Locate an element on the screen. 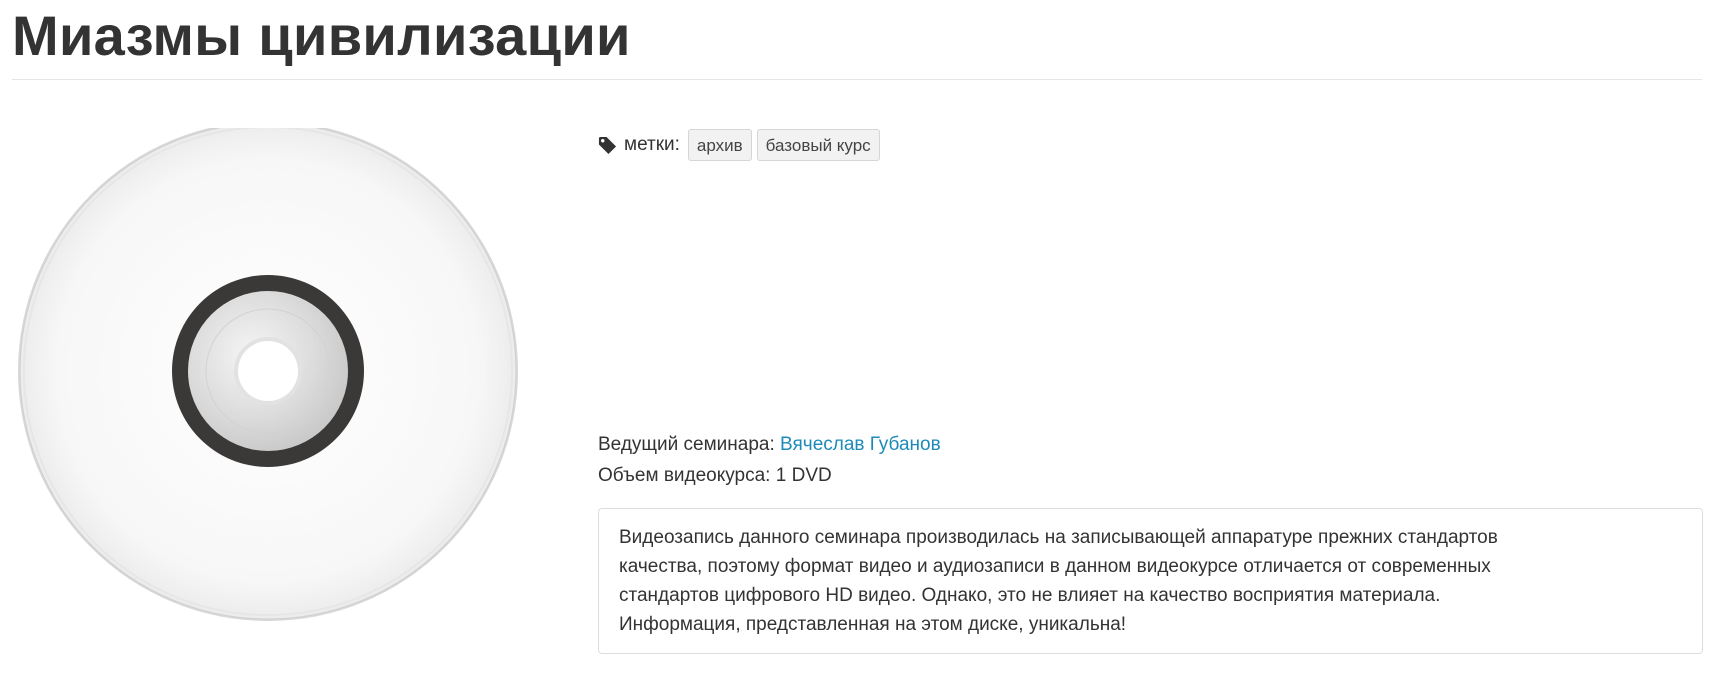 The image size is (1714, 682). tags-row: метки: архив базовый курс is located at coordinates (741, 145).